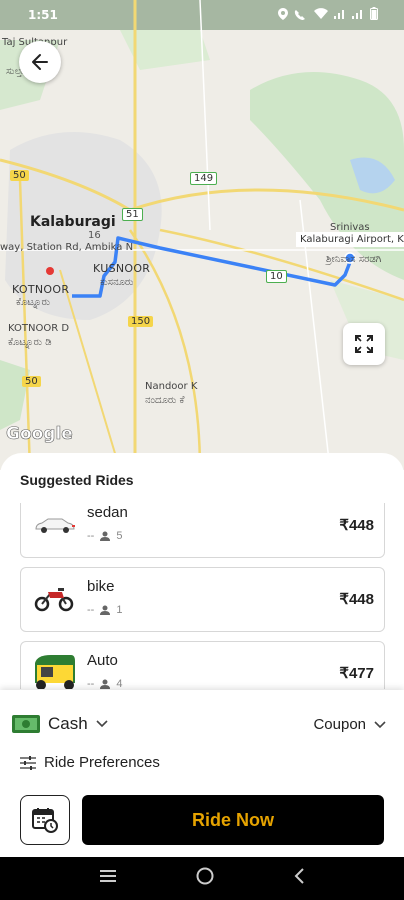 This screenshot has height=900, width=404. I want to click on map-label-kalaburagi: Kalaburagi, so click(73, 222).